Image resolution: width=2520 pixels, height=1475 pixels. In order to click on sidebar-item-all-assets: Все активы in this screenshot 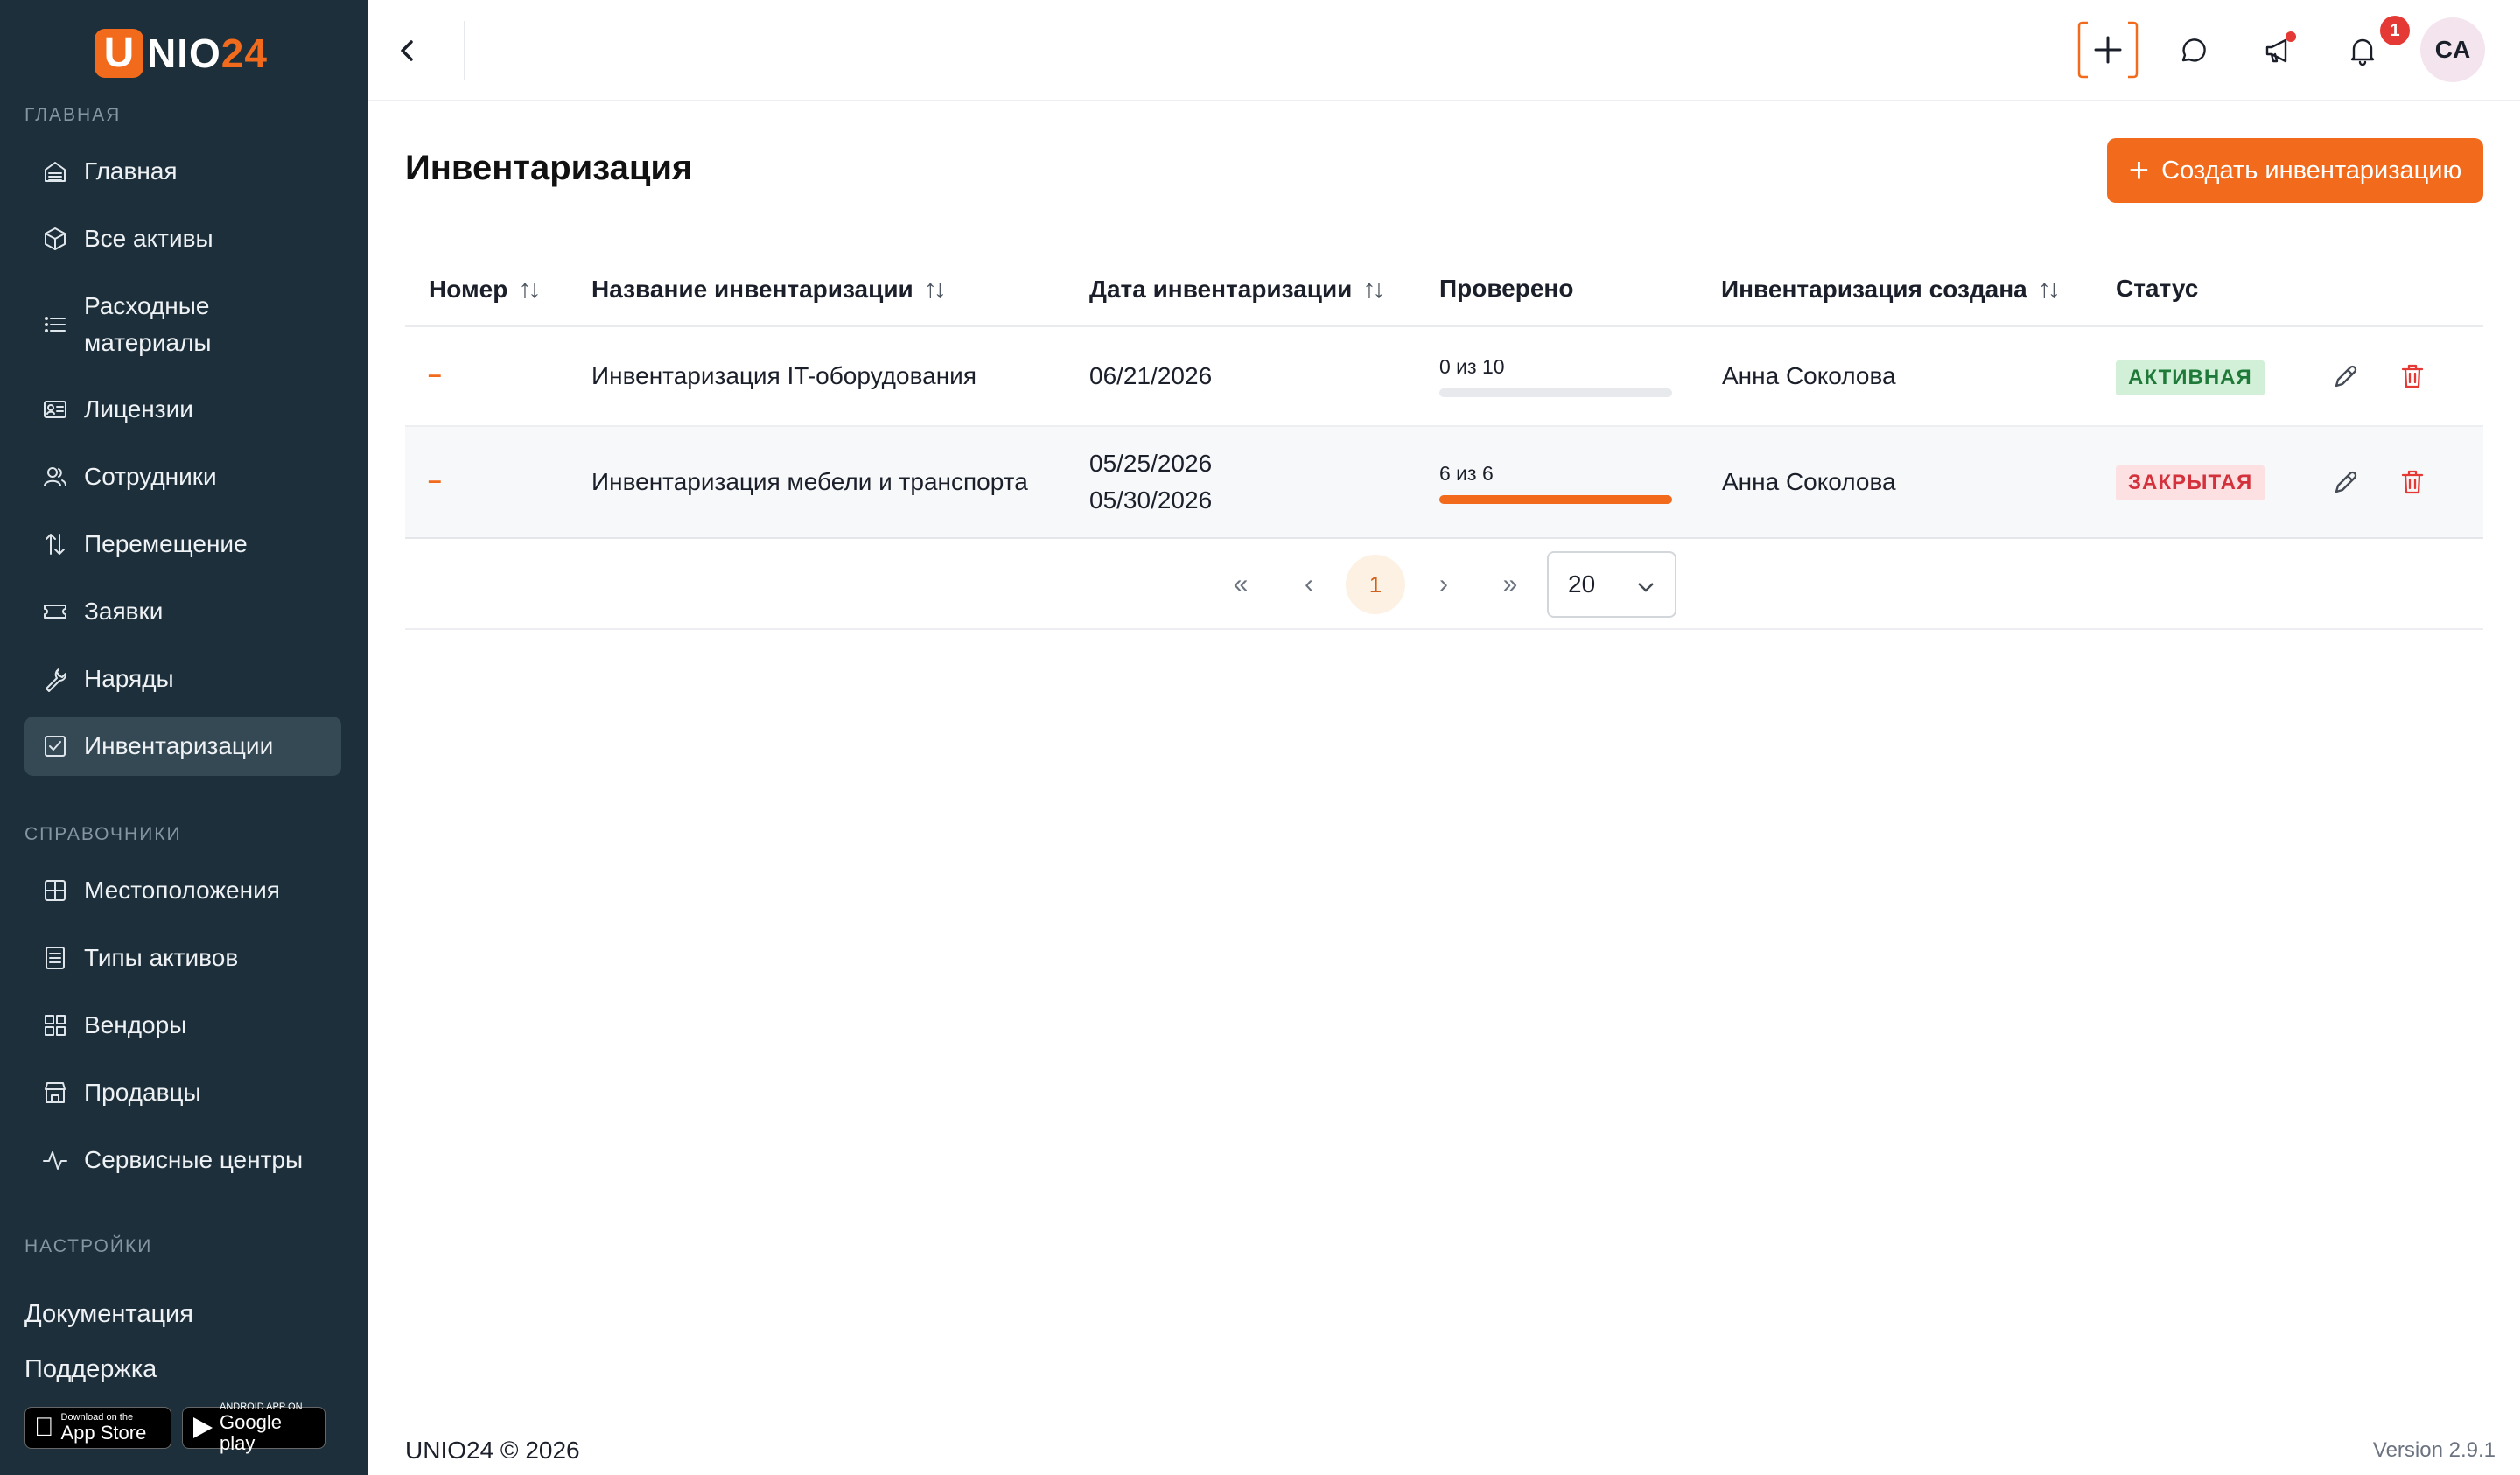, I will do `click(182, 239)`.